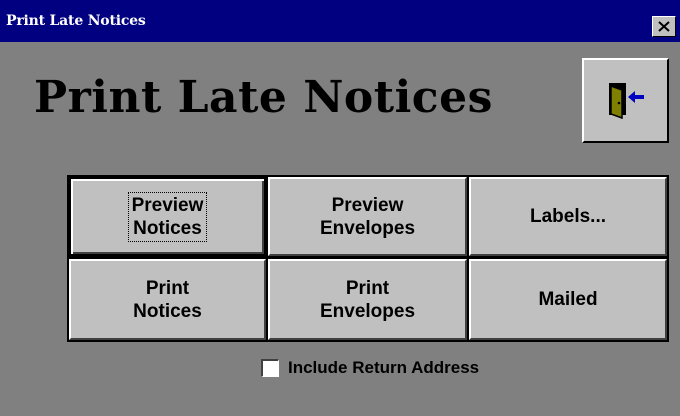 Image resolution: width=680 pixels, height=416 pixels. I want to click on include-return-address-checkbox, so click(270, 368).